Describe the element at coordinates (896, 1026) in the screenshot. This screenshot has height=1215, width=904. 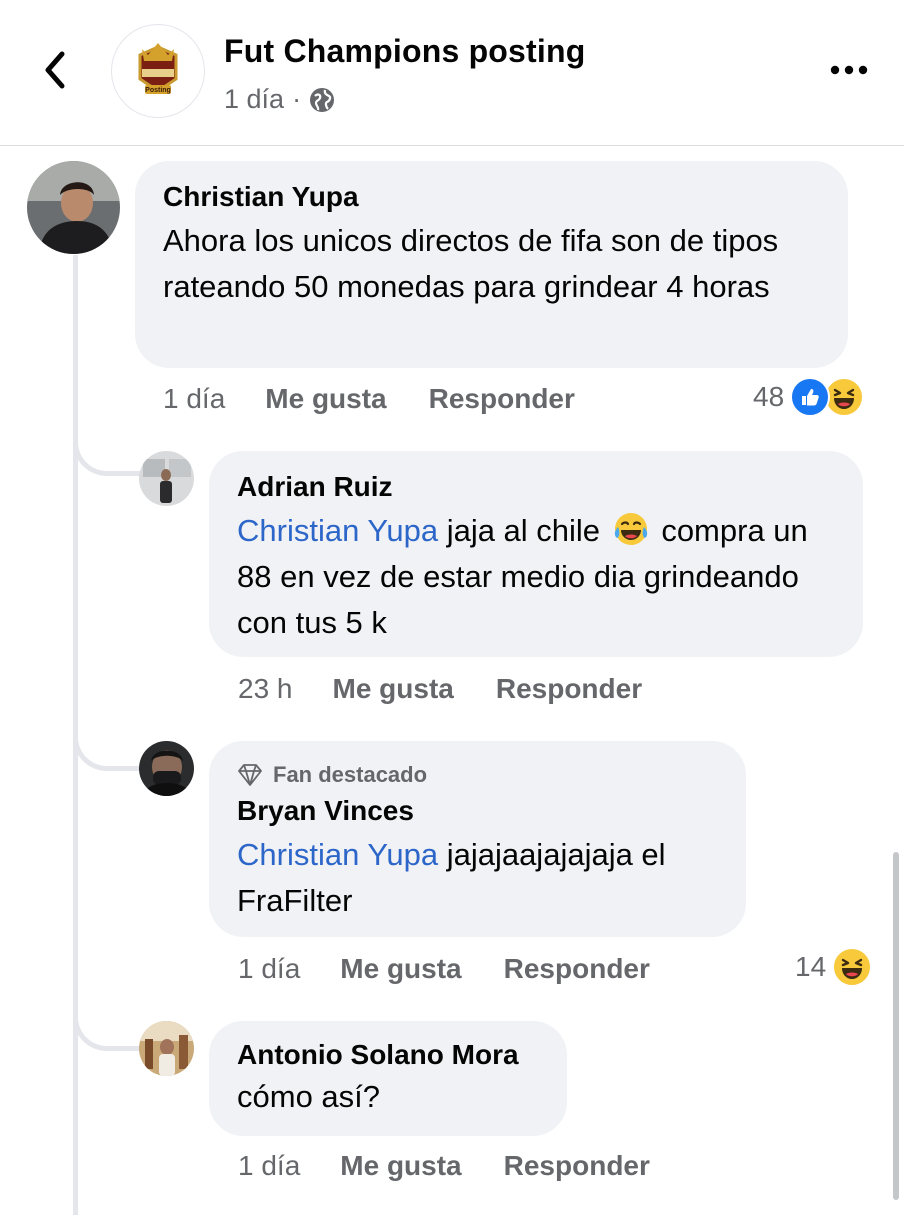
I see `scrollbar` at that location.